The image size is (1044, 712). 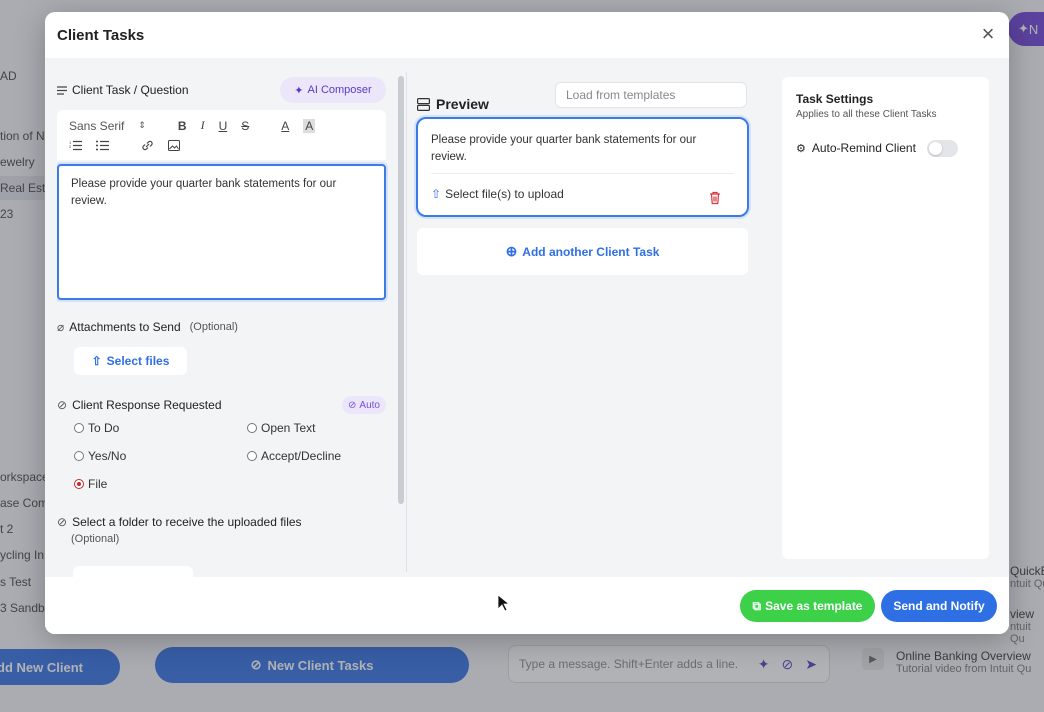 I want to click on trash-icon, so click(x=715, y=198).